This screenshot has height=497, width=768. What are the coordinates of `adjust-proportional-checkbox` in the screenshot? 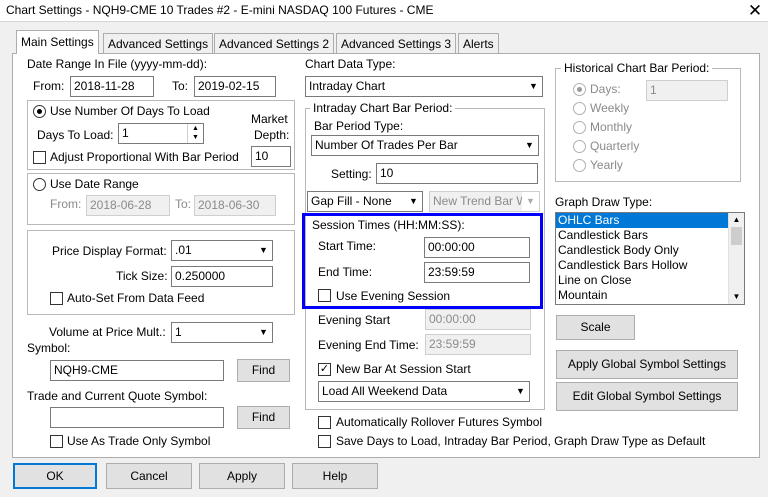 It's located at (39, 157).